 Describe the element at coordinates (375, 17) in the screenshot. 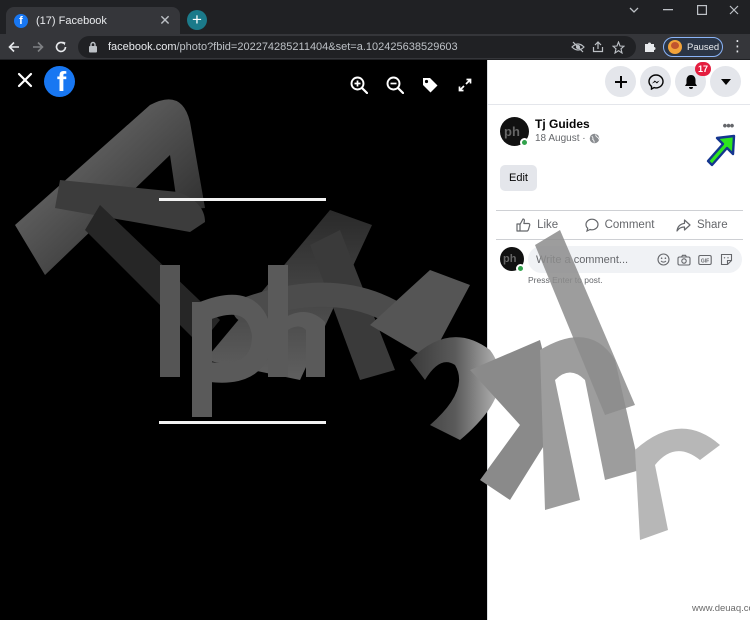

I see `tab-strip: f (17) Facebook ✕ +` at that location.